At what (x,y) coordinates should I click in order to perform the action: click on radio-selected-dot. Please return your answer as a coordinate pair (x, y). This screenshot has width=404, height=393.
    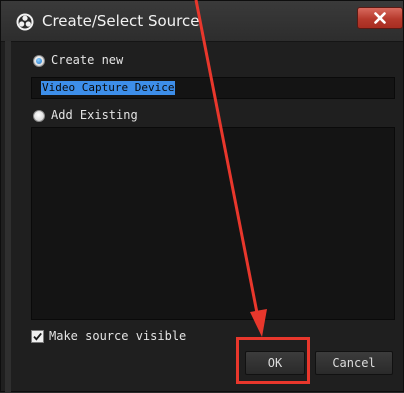
    Looking at the image, I should click on (39, 61).